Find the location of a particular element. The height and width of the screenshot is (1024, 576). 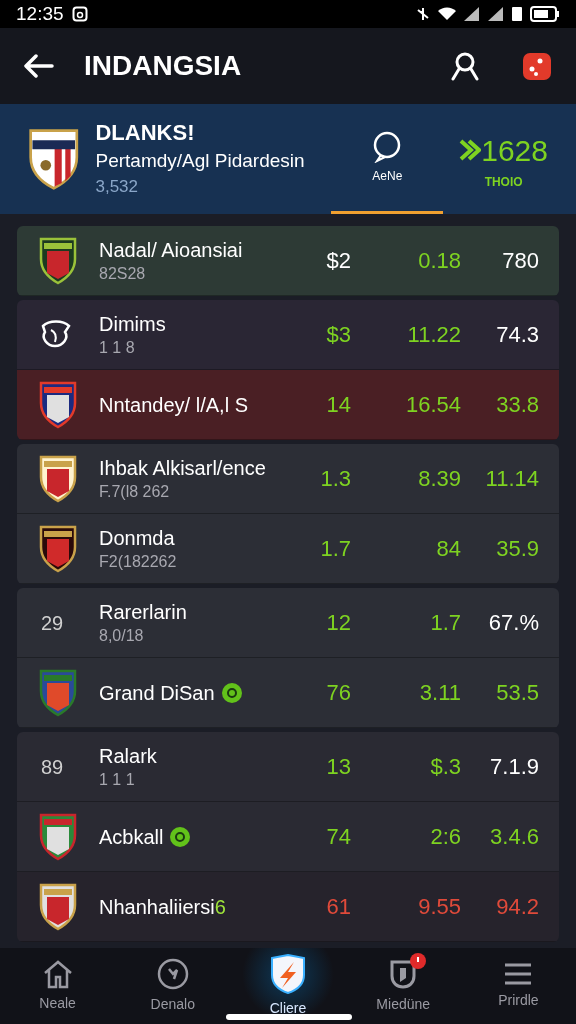

club-subtitle: Pertamdy/Agl Pidardesin is located at coordinates (200, 161).